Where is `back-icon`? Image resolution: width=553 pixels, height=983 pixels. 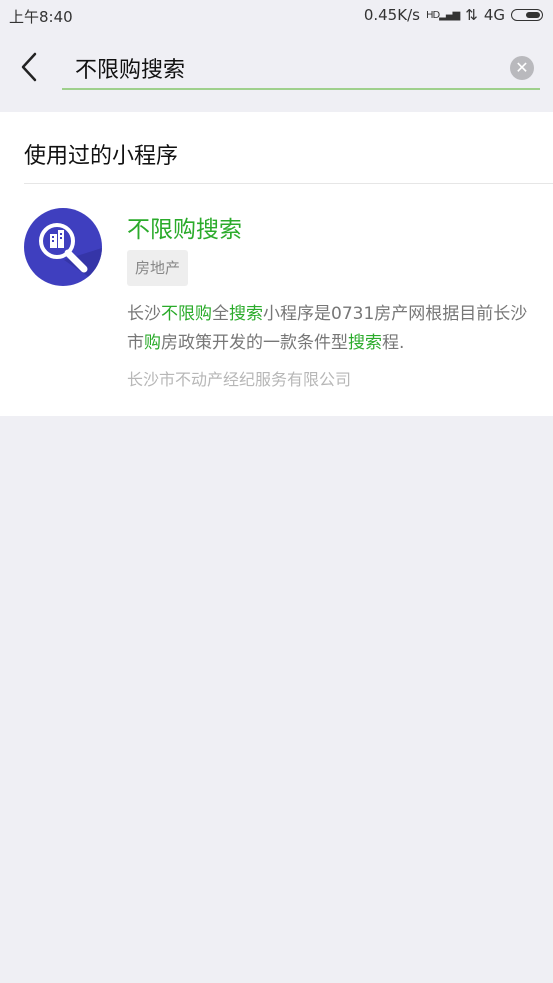 back-icon is located at coordinates (30, 67).